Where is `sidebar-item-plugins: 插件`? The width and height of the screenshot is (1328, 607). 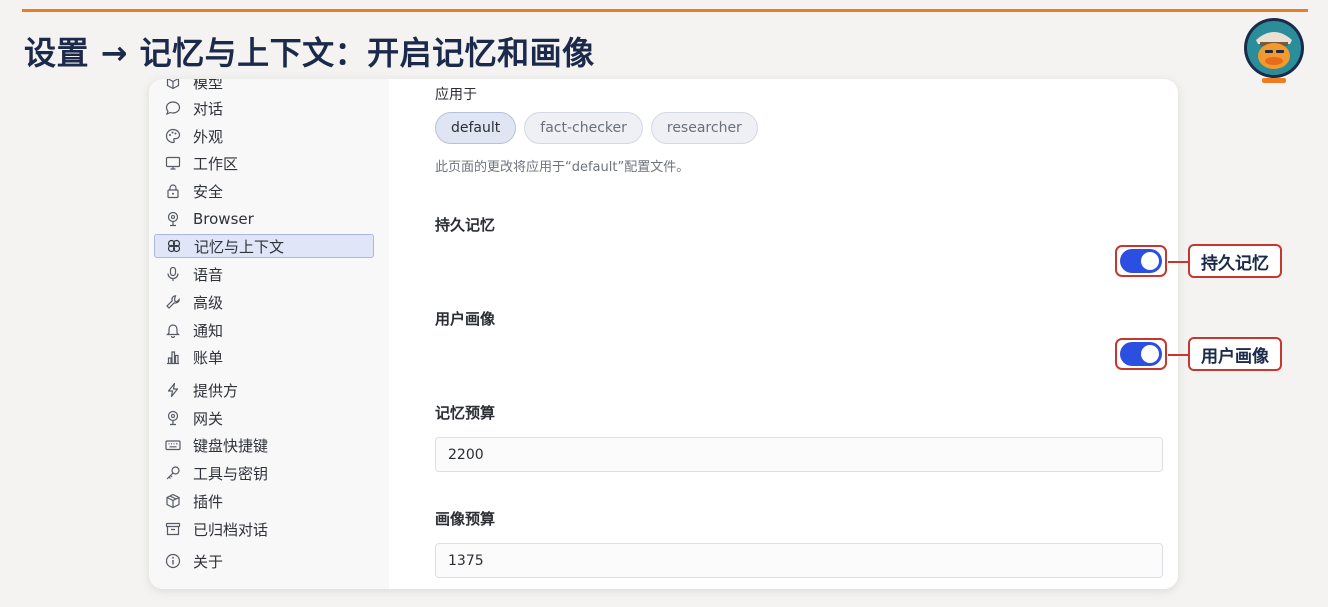
sidebar-item-plugins: 插件 is located at coordinates (264, 501).